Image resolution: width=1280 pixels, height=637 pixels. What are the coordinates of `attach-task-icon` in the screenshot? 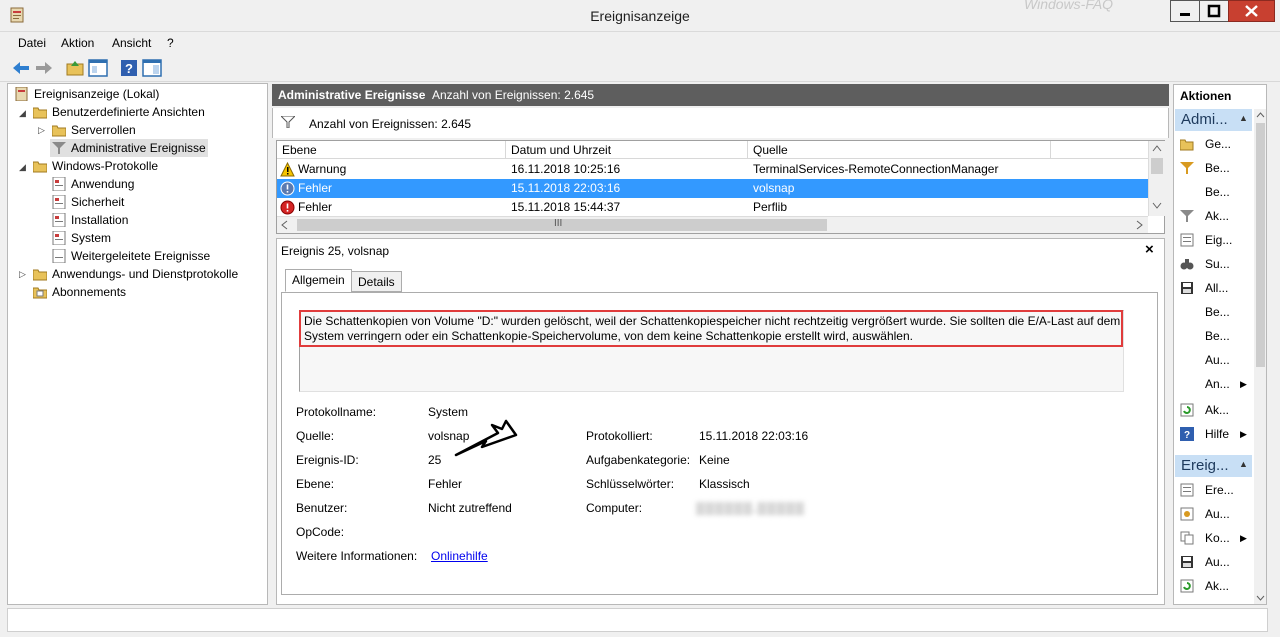 It's located at (1187, 514).